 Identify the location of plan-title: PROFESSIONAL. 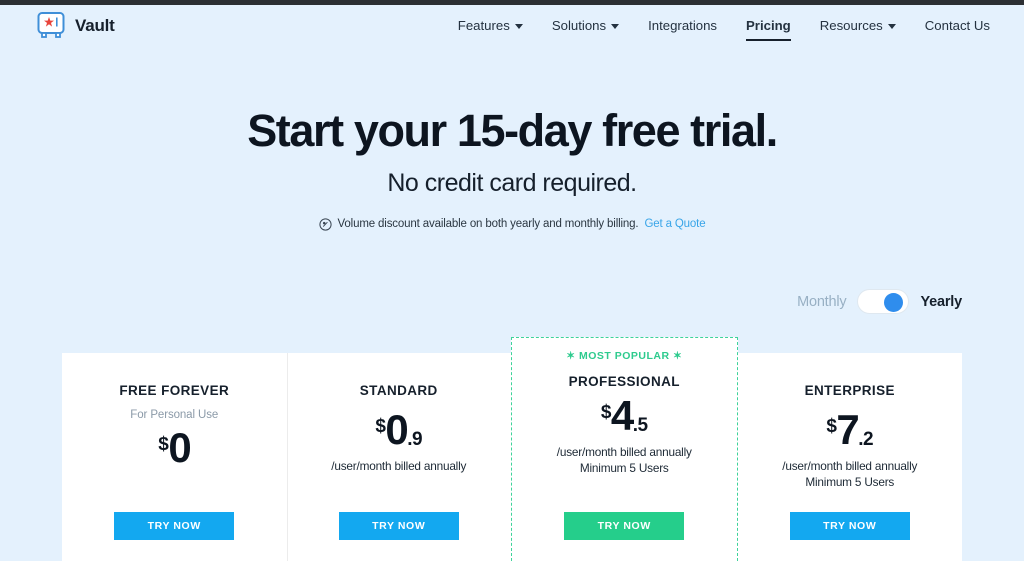
(624, 381).